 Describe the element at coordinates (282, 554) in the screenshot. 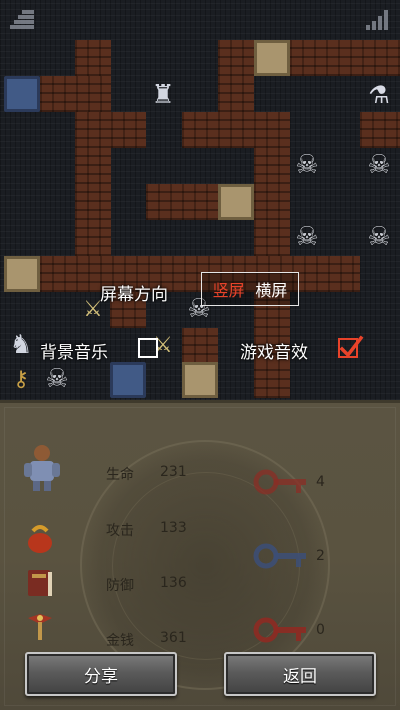

I see `blue-key-icon` at that location.